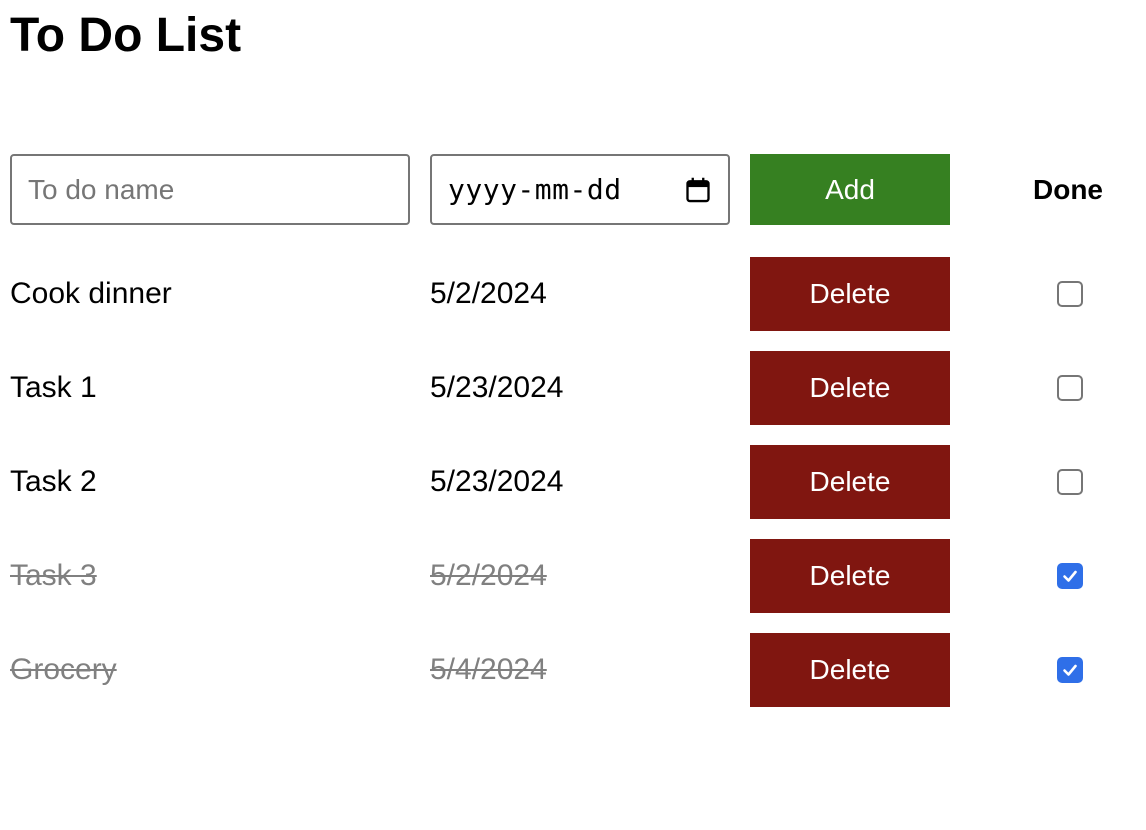 The image size is (1146, 830). I want to click on todo-name-input, so click(210, 189).